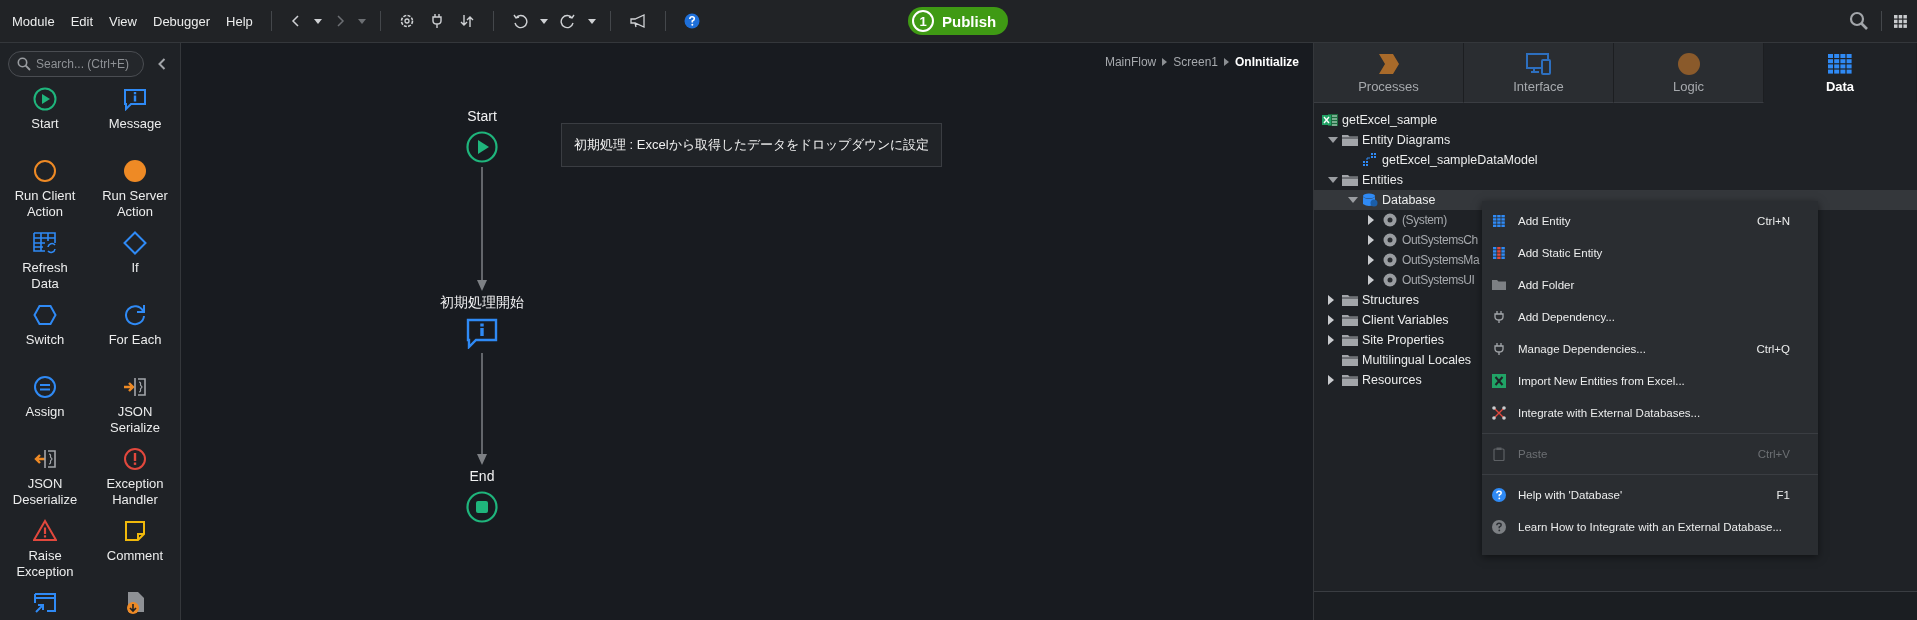  I want to click on tool-label: Raise Exception, so click(45, 564).